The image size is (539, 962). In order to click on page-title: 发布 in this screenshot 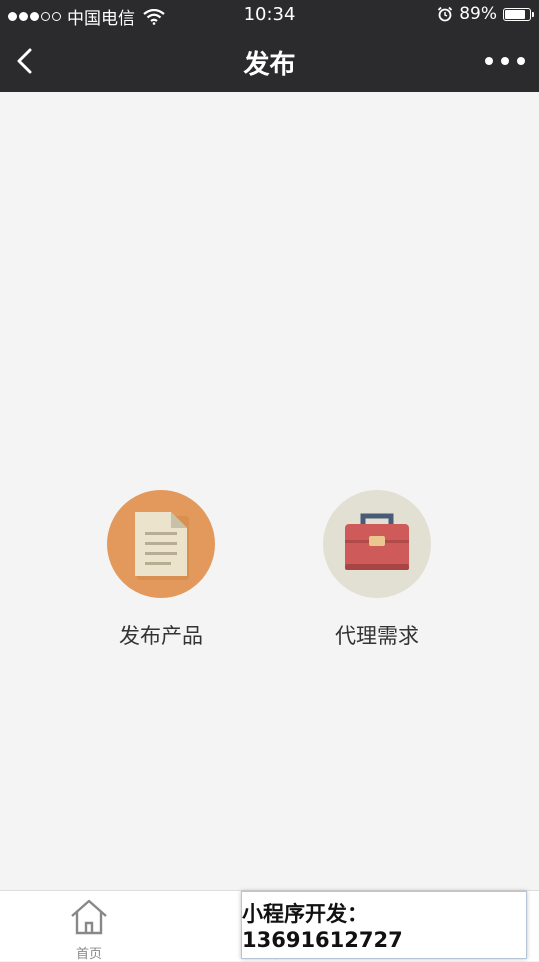, I will do `click(269, 65)`.